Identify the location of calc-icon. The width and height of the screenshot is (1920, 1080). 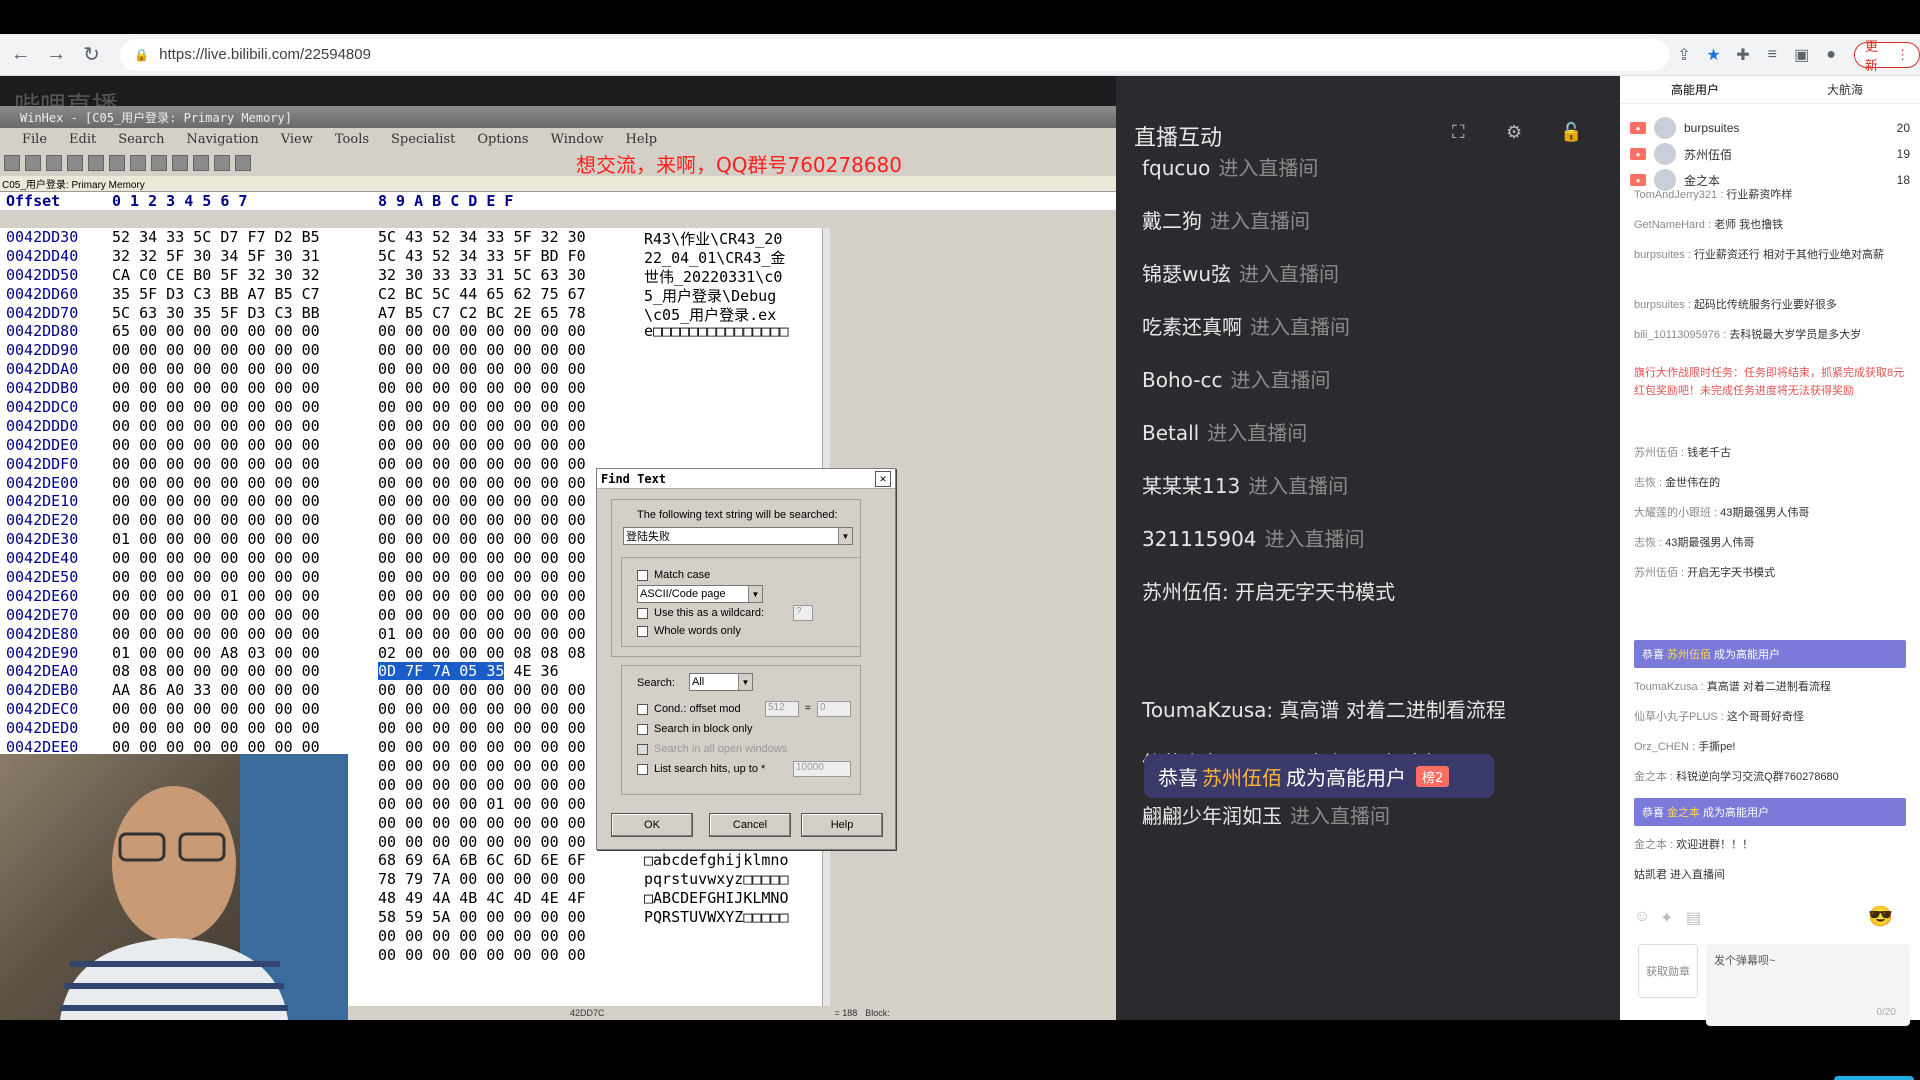
(201, 163).